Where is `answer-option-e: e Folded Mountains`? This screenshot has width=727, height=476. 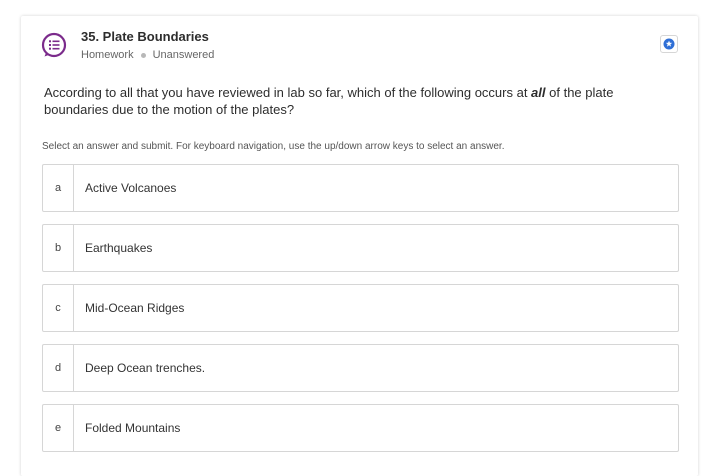
answer-option-e: e Folded Mountains is located at coordinates (360, 428).